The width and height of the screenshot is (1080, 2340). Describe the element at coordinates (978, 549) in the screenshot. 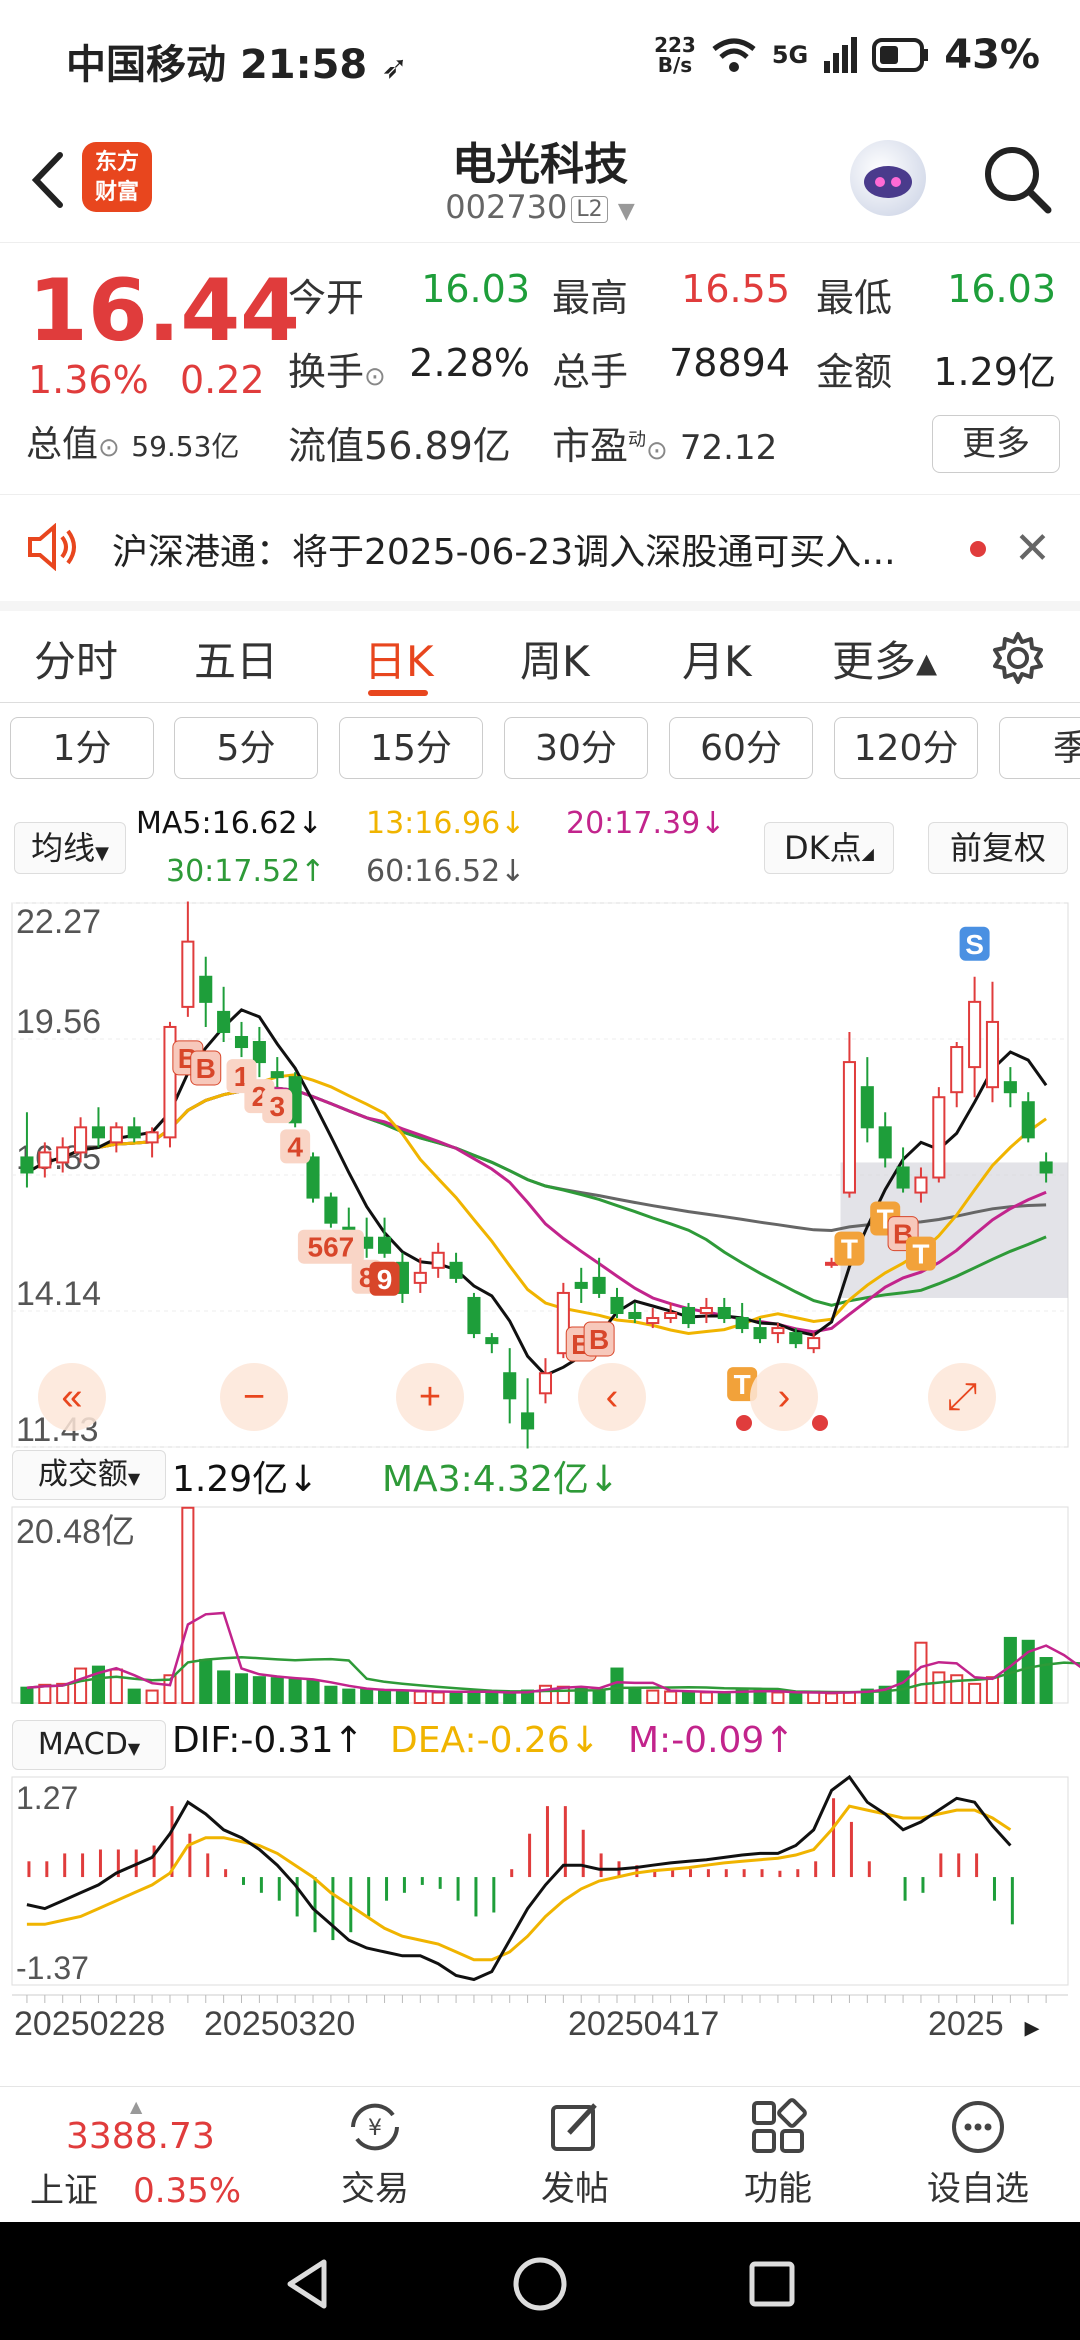

I see `unread-dot` at that location.